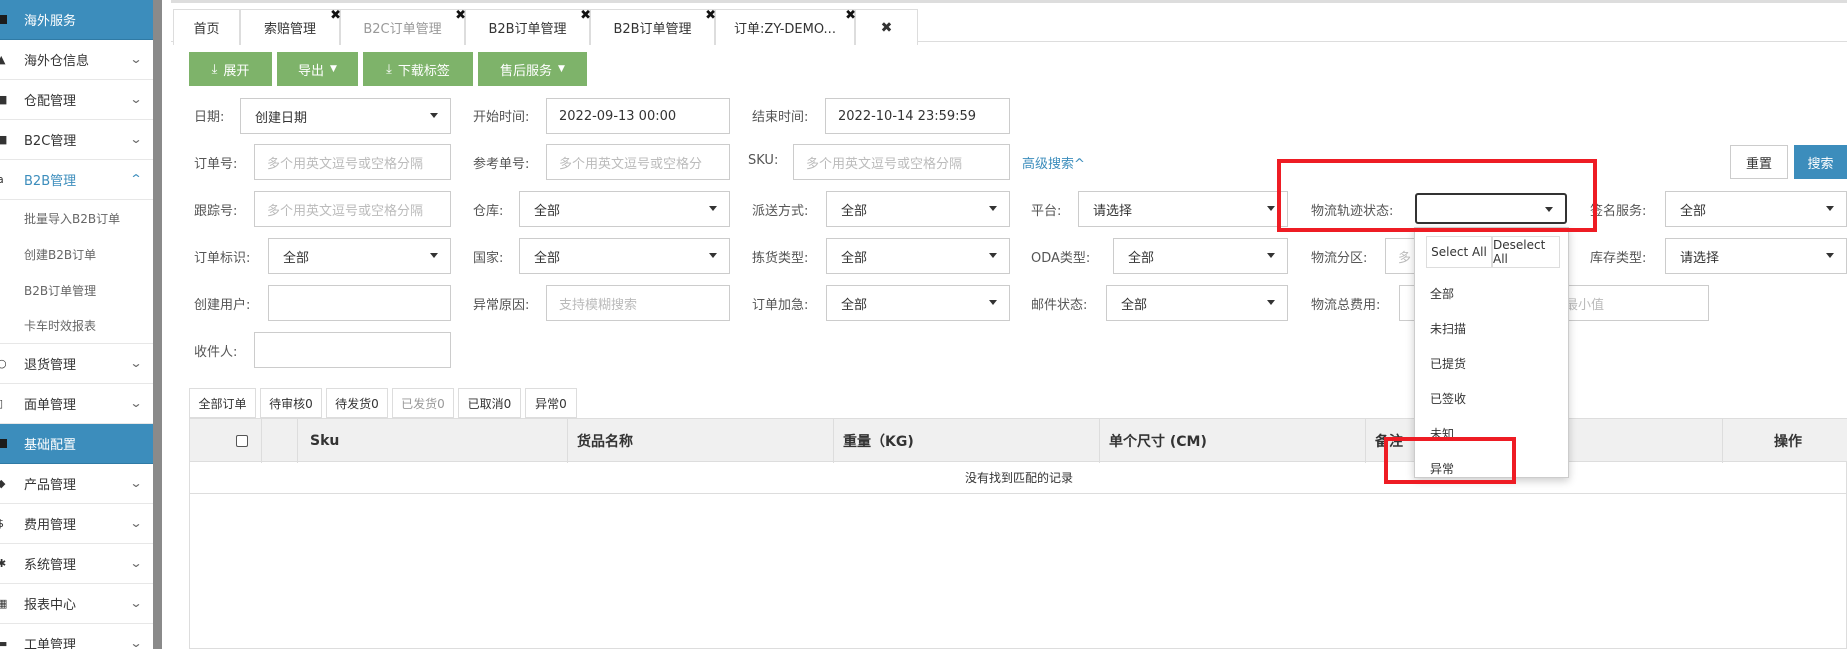  Describe the element at coordinates (290, 26) in the screenshot. I see `tab-claims: 索赔管理 ✖` at that location.